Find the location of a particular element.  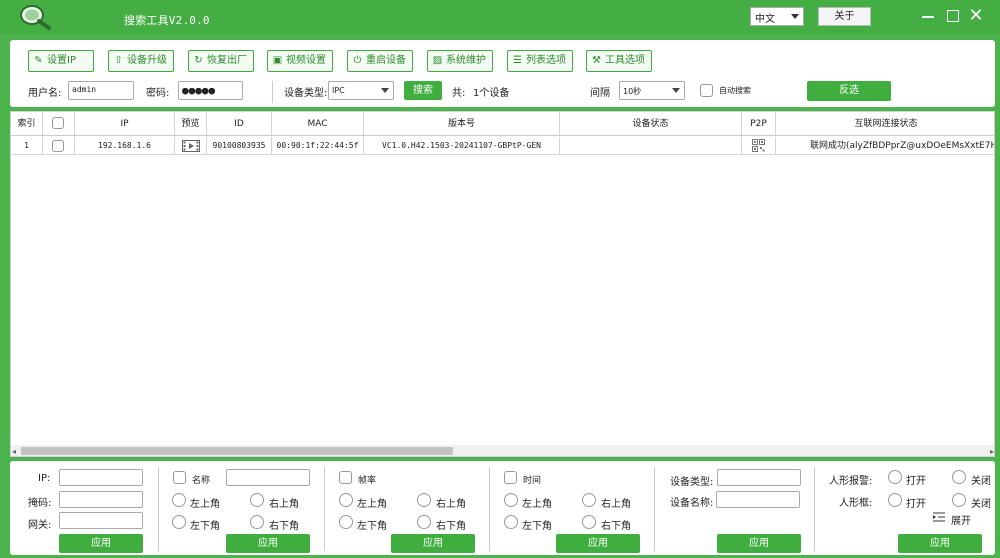

cell-select is located at coordinates (59, 145).